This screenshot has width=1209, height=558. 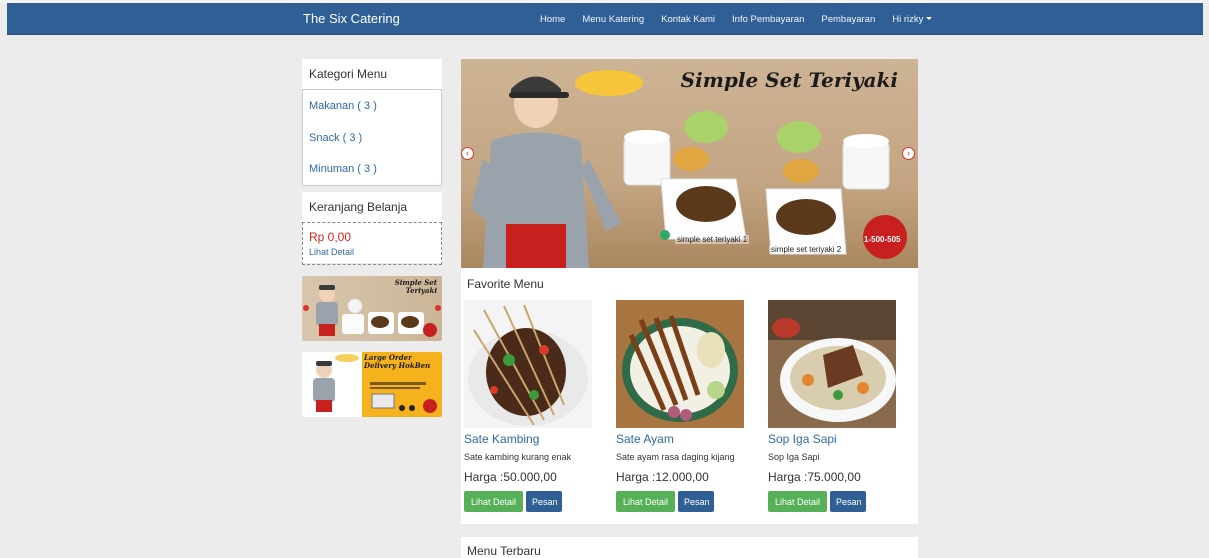 What do you see at coordinates (789, 80) in the screenshot?
I see `slide-title: Simple Set Teriyaki` at bounding box center [789, 80].